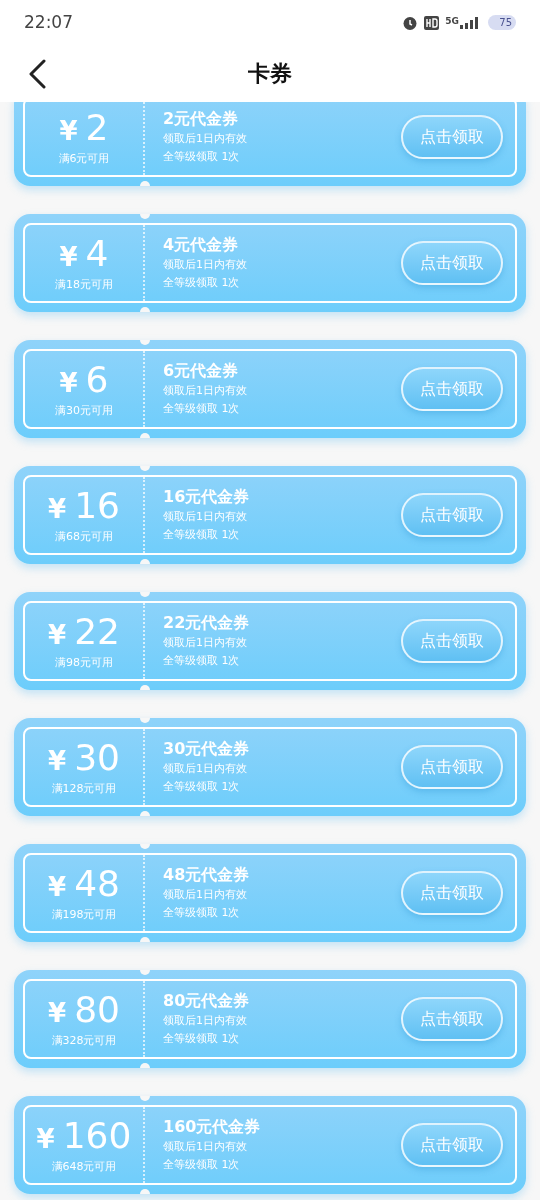  Describe the element at coordinates (207, 875) in the screenshot. I see `coupon-title: 48元代金券` at that location.